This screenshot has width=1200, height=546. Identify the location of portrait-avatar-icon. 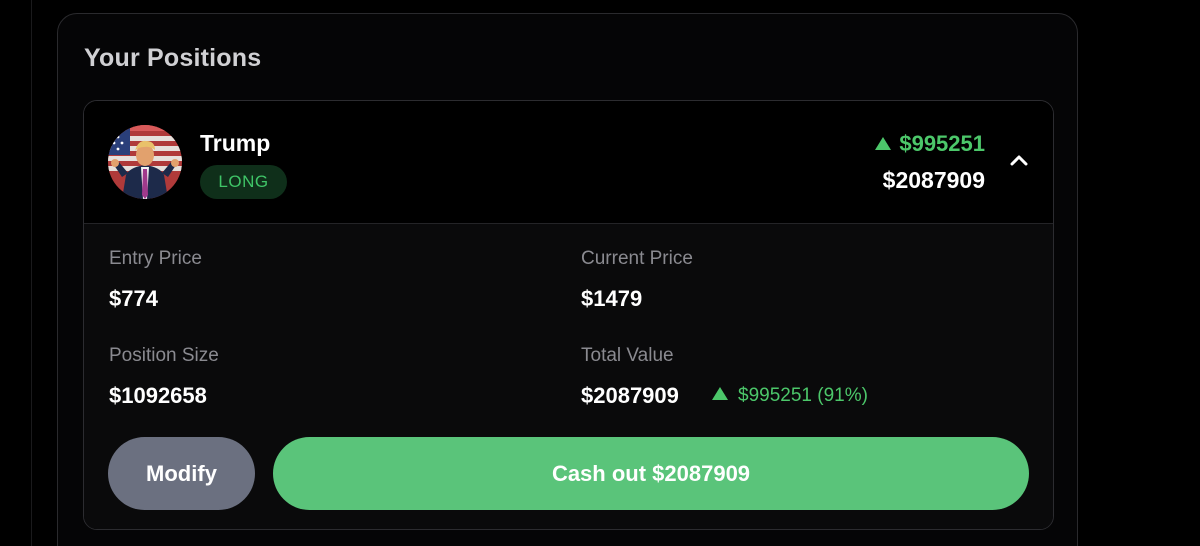
(145, 162).